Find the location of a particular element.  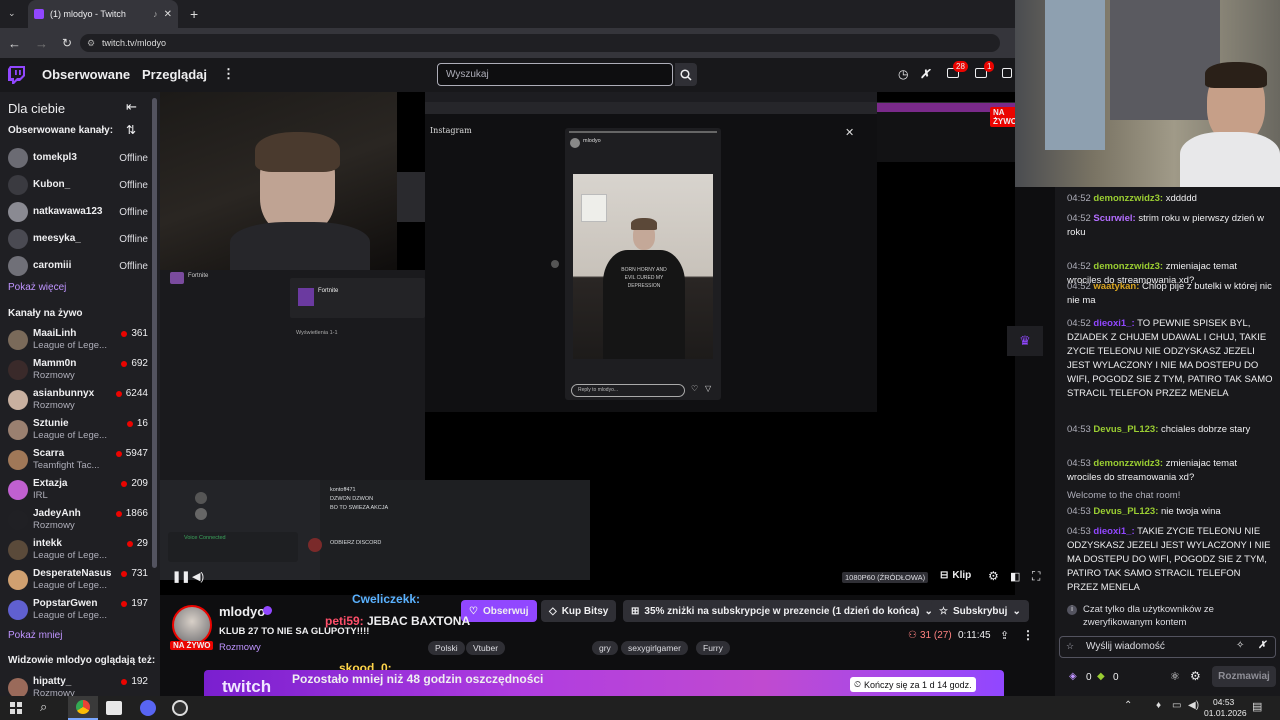

buy-bits-button: ◇ Kup Bitsy is located at coordinates (579, 611).